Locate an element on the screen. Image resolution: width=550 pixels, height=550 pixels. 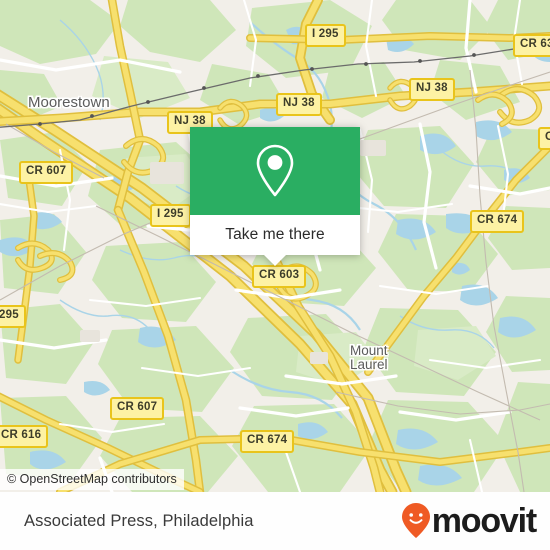
take-me-there-popup: Take me there is located at coordinates (275, 196).